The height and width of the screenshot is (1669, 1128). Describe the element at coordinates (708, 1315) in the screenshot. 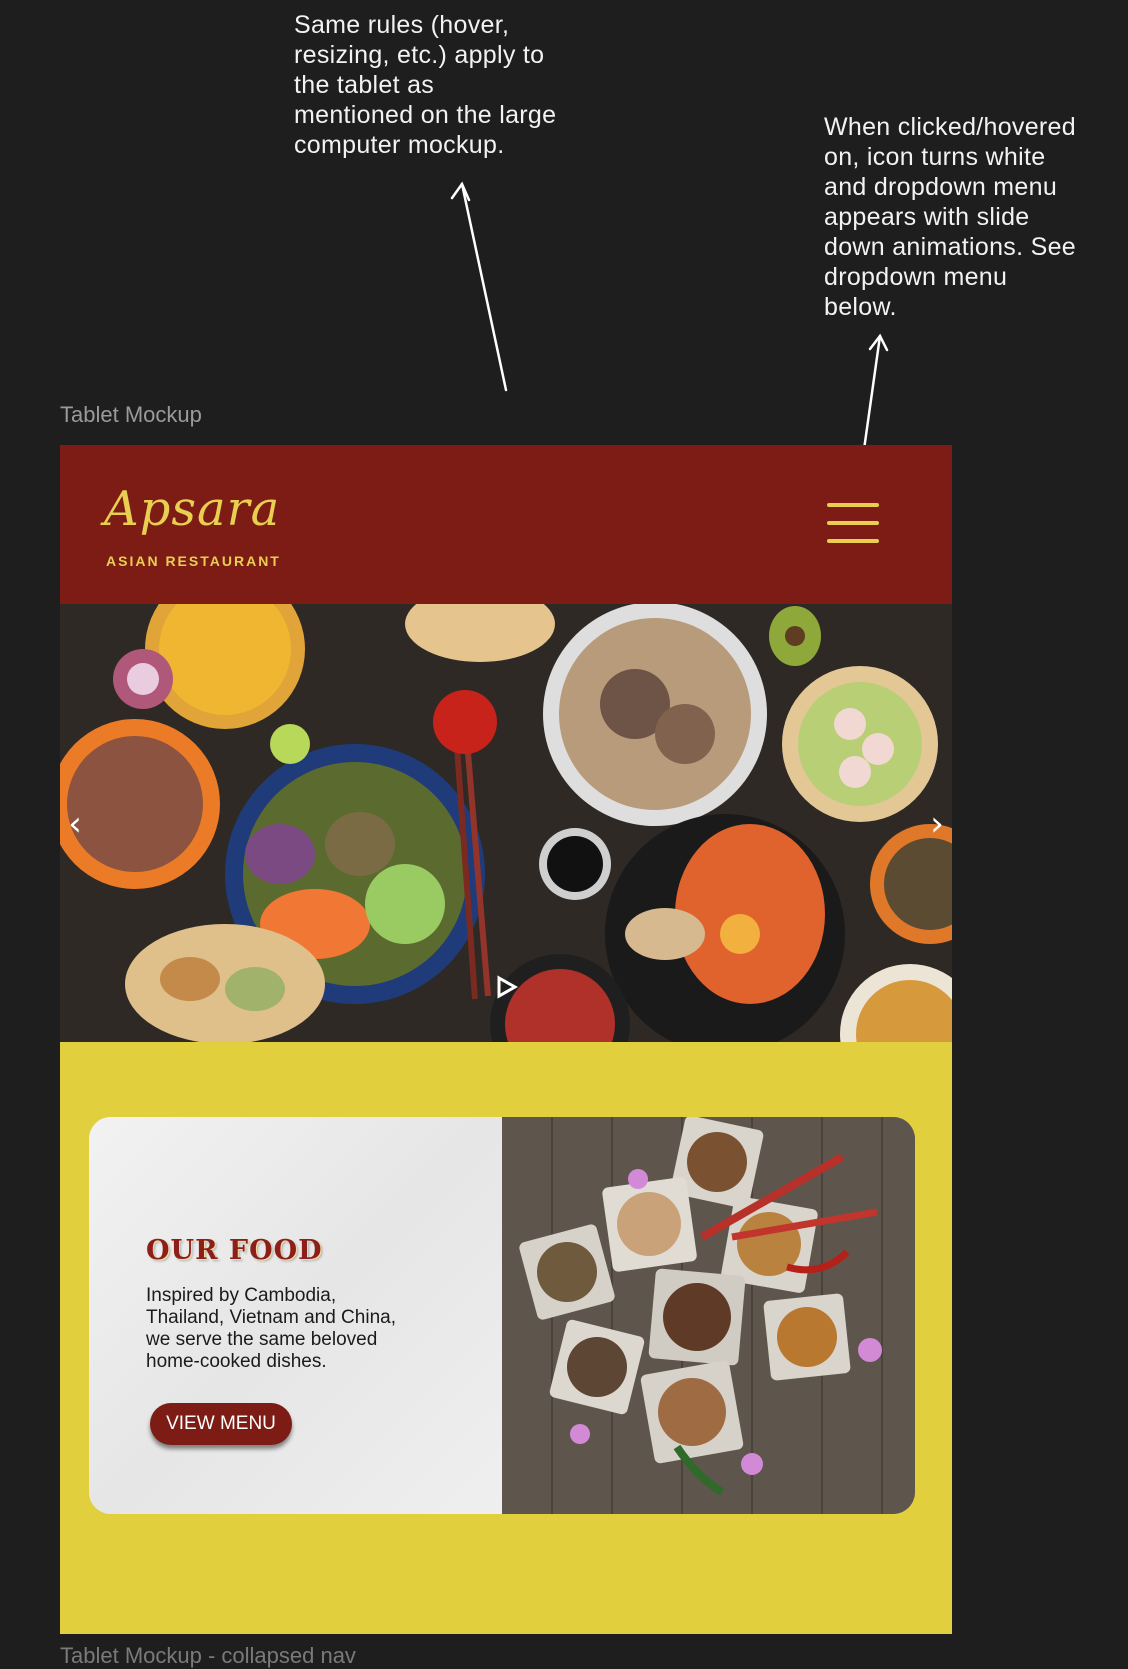

I see `our-food-image` at that location.